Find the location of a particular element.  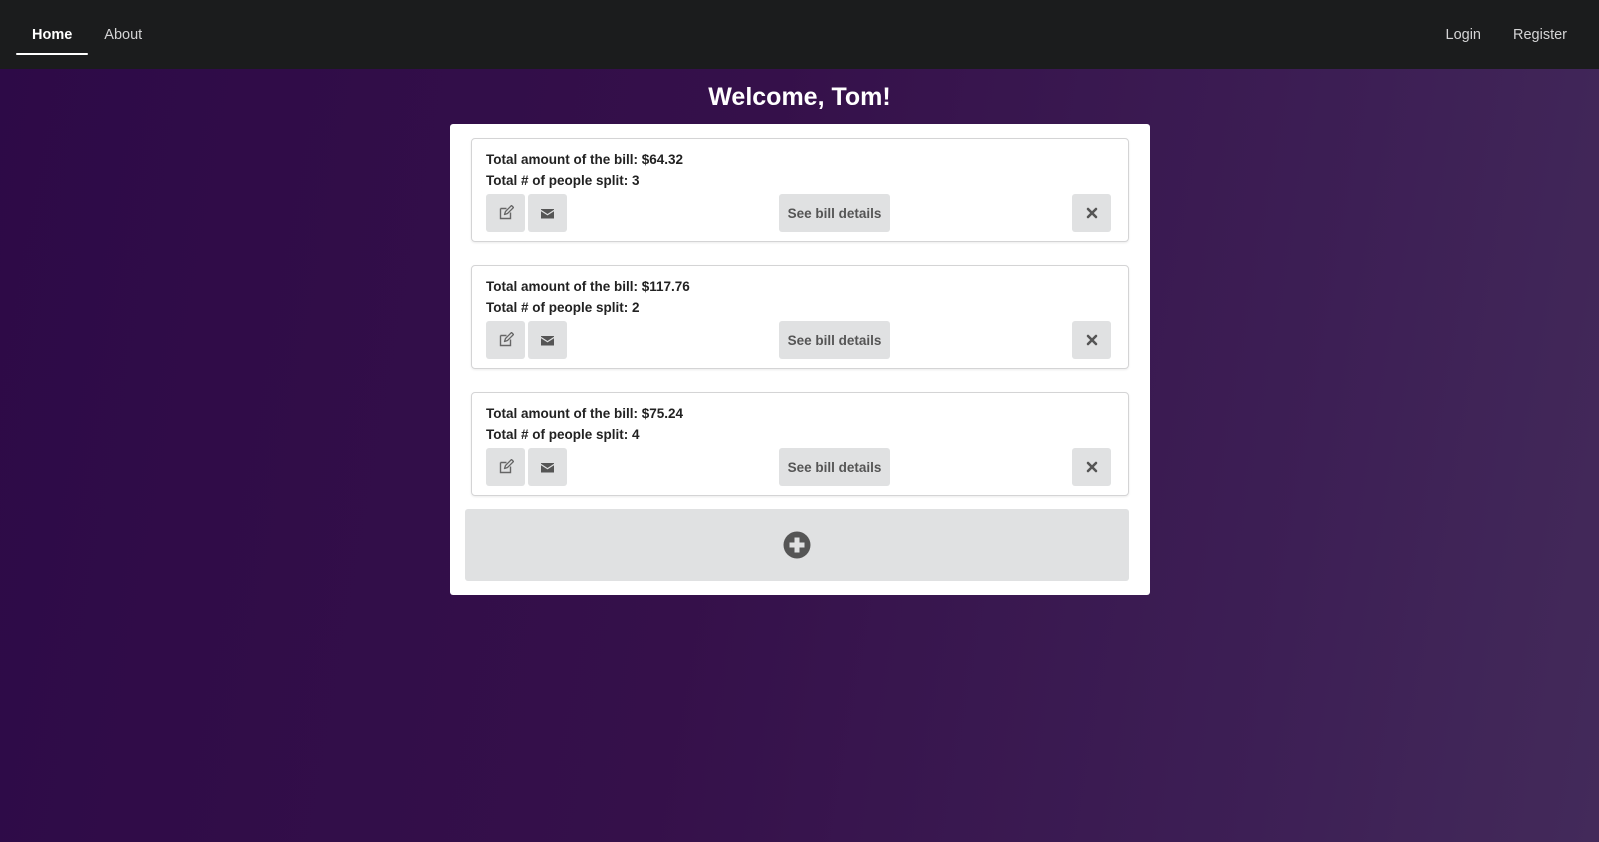

nav-register-link: Register is located at coordinates (1540, 34).